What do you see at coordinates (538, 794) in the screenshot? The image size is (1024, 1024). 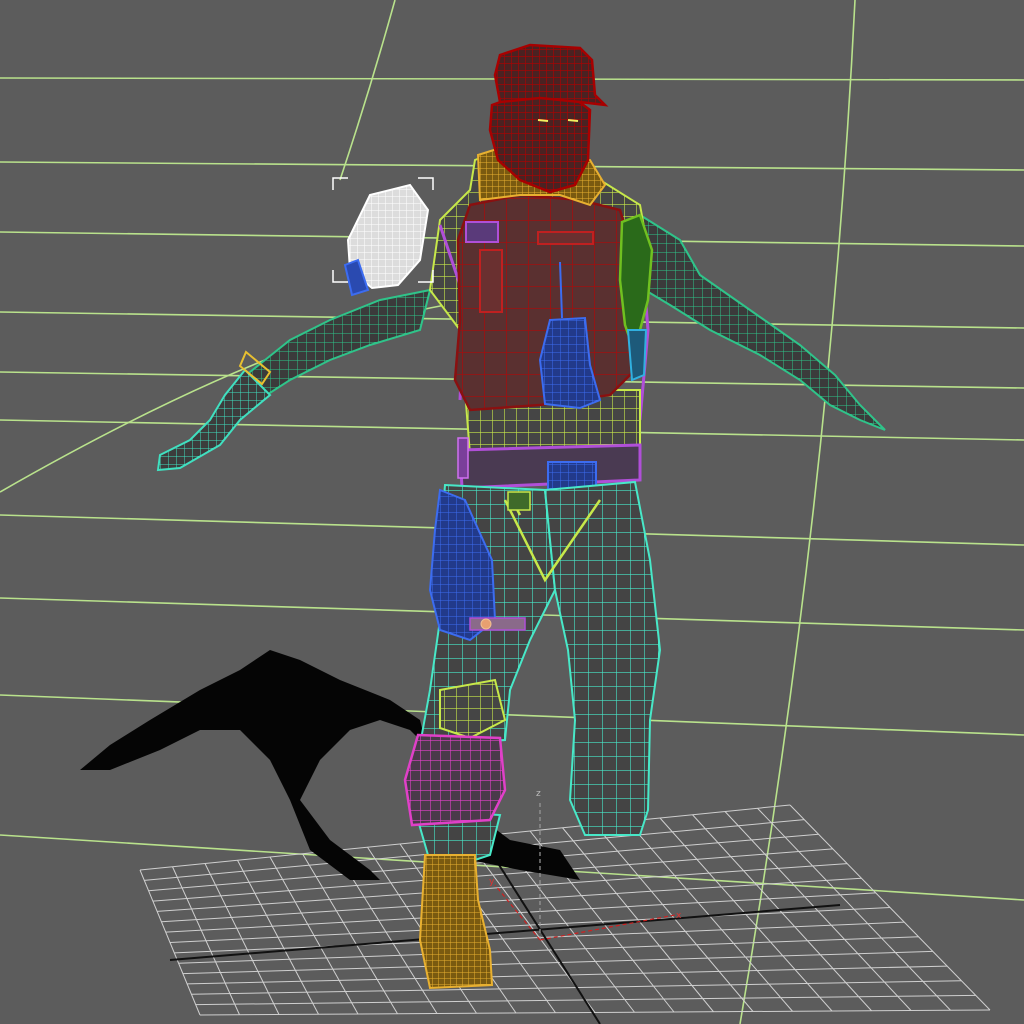 I see `gizmo-z-label: z` at bounding box center [538, 794].